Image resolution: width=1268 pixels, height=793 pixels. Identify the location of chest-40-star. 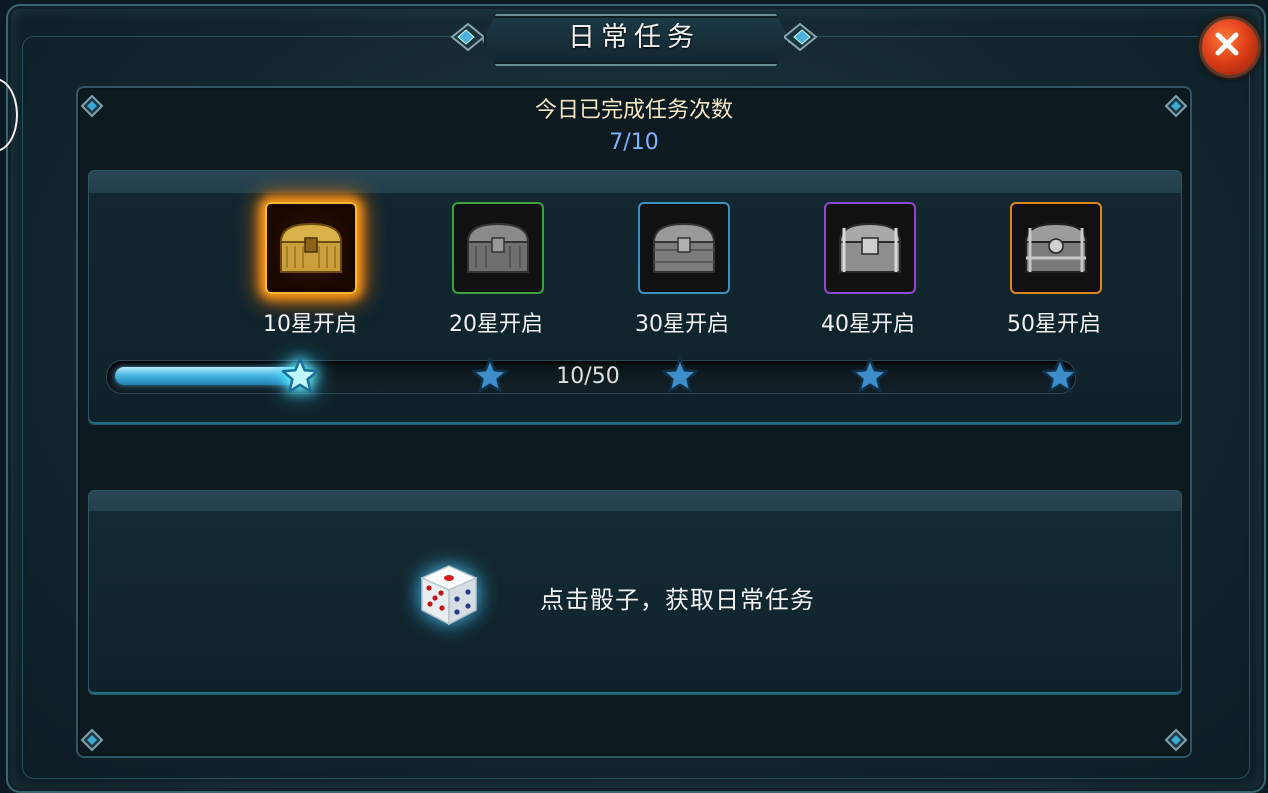
(870, 248).